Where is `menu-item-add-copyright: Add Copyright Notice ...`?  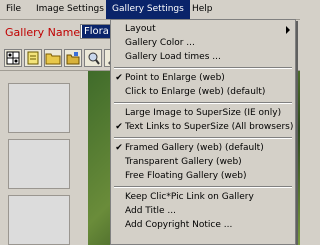 menu-item-add-copyright: Add Copyright Notice ... is located at coordinates (203, 225).